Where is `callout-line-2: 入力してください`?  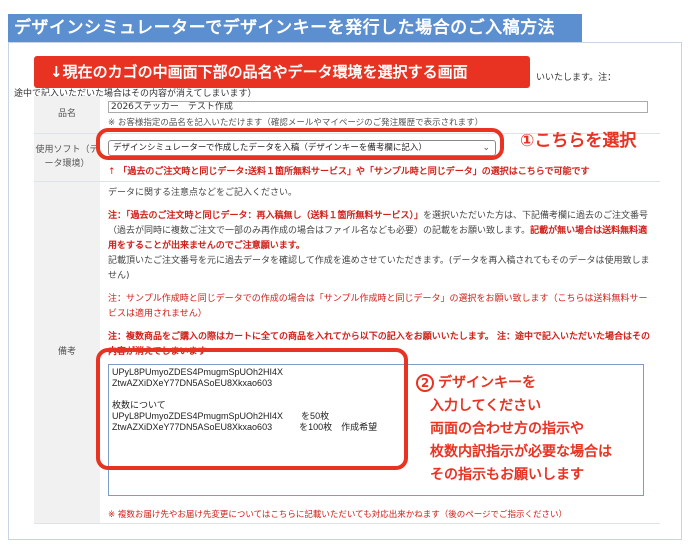
callout-line-2: 入力してください is located at coordinates (486, 406).